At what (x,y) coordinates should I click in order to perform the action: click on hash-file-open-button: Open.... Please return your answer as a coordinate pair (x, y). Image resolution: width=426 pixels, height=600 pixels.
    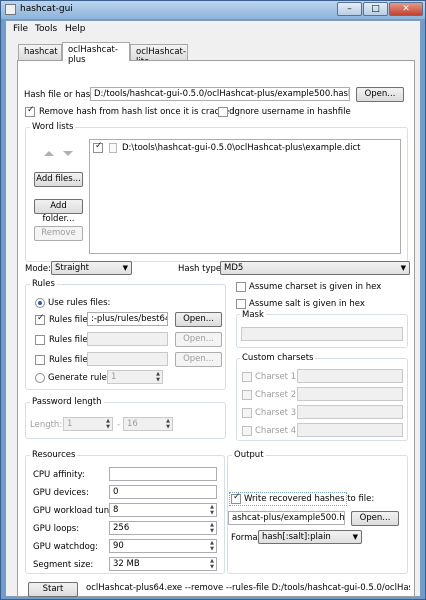
    Looking at the image, I should click on (380, 94).